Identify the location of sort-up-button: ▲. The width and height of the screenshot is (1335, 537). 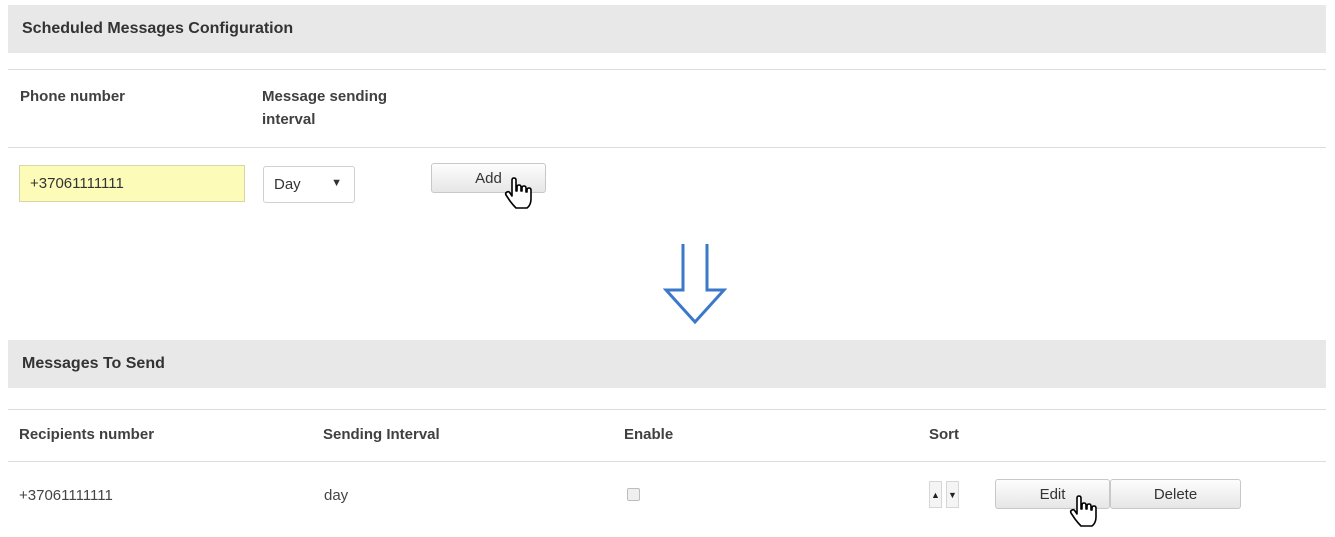
(935, 494).